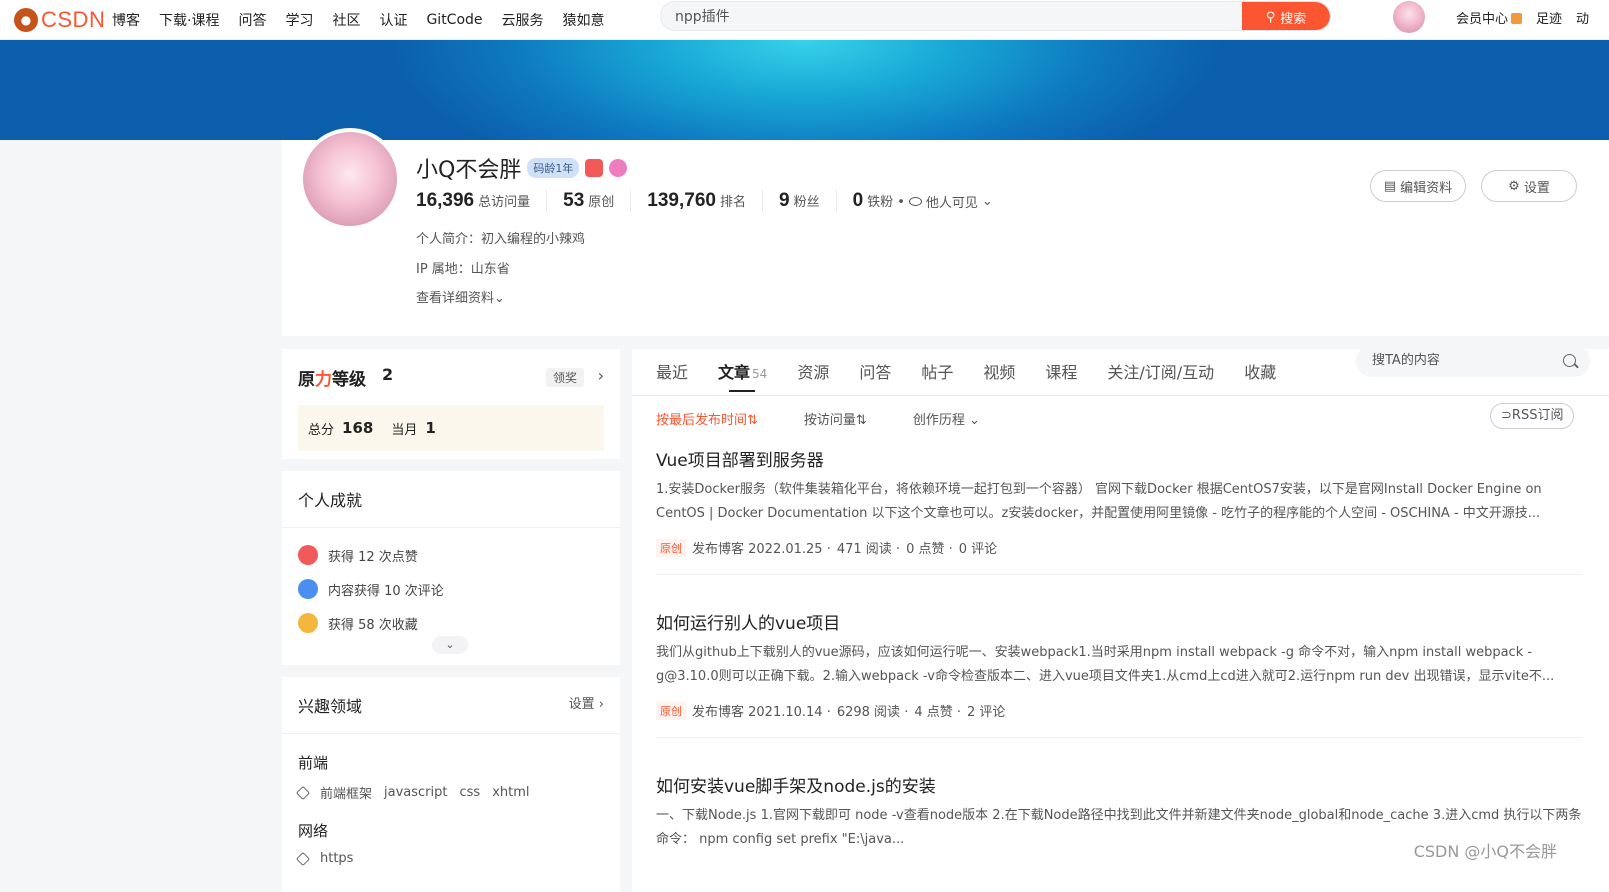 The height and width of the screenshot is (892, 1609). I want to click on csdn-logo: ● CSDN, so click(59, 20).